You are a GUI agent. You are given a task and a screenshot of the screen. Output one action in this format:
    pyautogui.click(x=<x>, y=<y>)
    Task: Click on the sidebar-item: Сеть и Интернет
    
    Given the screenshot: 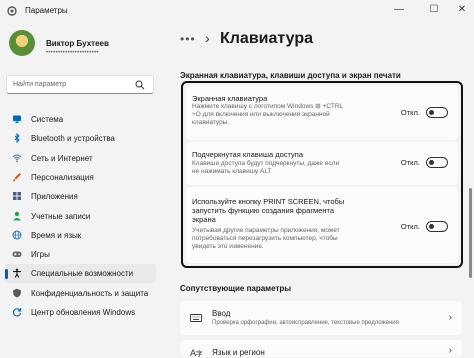 What is the action you would take?
    pyautogui.click(x=80, y=158)
    